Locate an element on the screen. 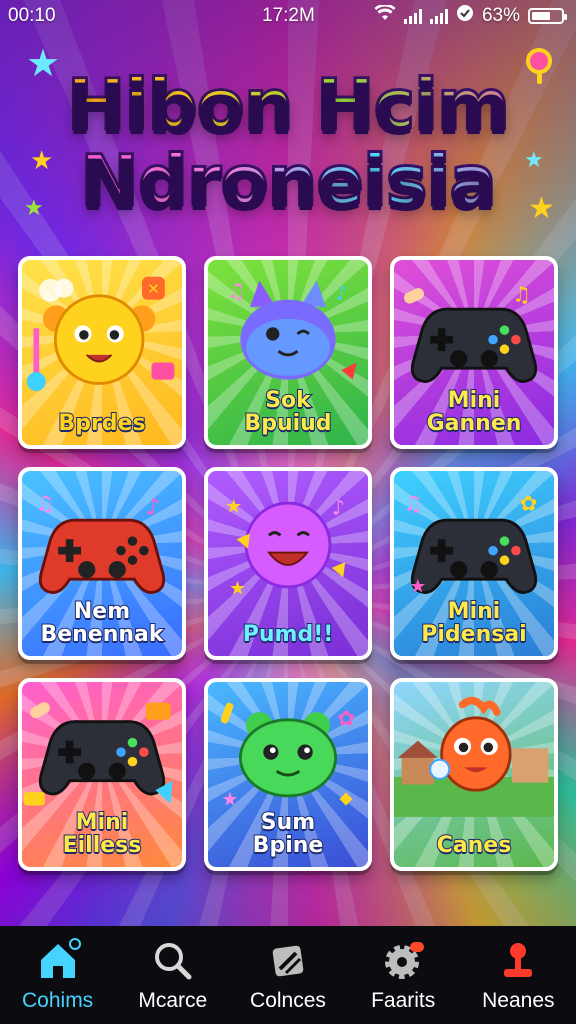  game-card-label-line-1: Canes is located at coordinates (474, 845).